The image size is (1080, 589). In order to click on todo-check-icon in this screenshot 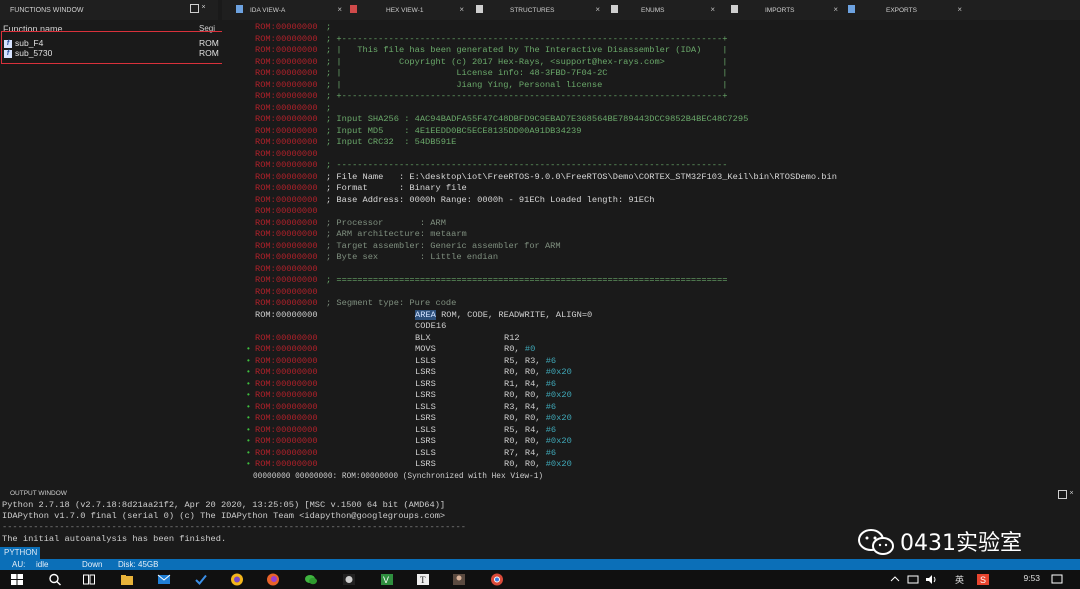, I will do `click(201, 579)`.